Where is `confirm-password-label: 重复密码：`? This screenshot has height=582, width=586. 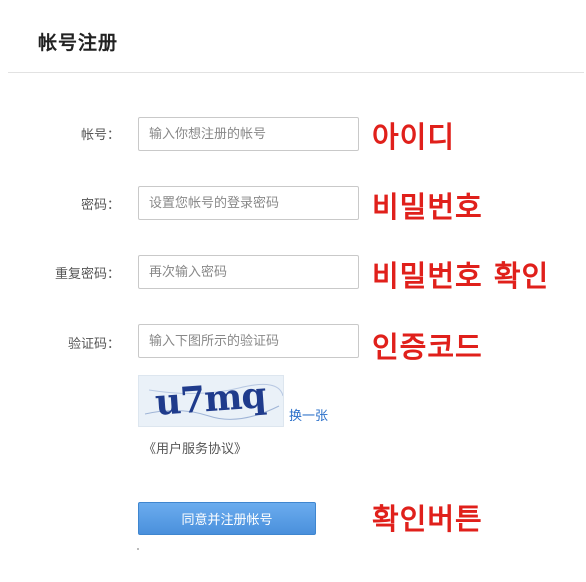
confirm-password-label: 重复密码： is located at coordinates (87, 274).